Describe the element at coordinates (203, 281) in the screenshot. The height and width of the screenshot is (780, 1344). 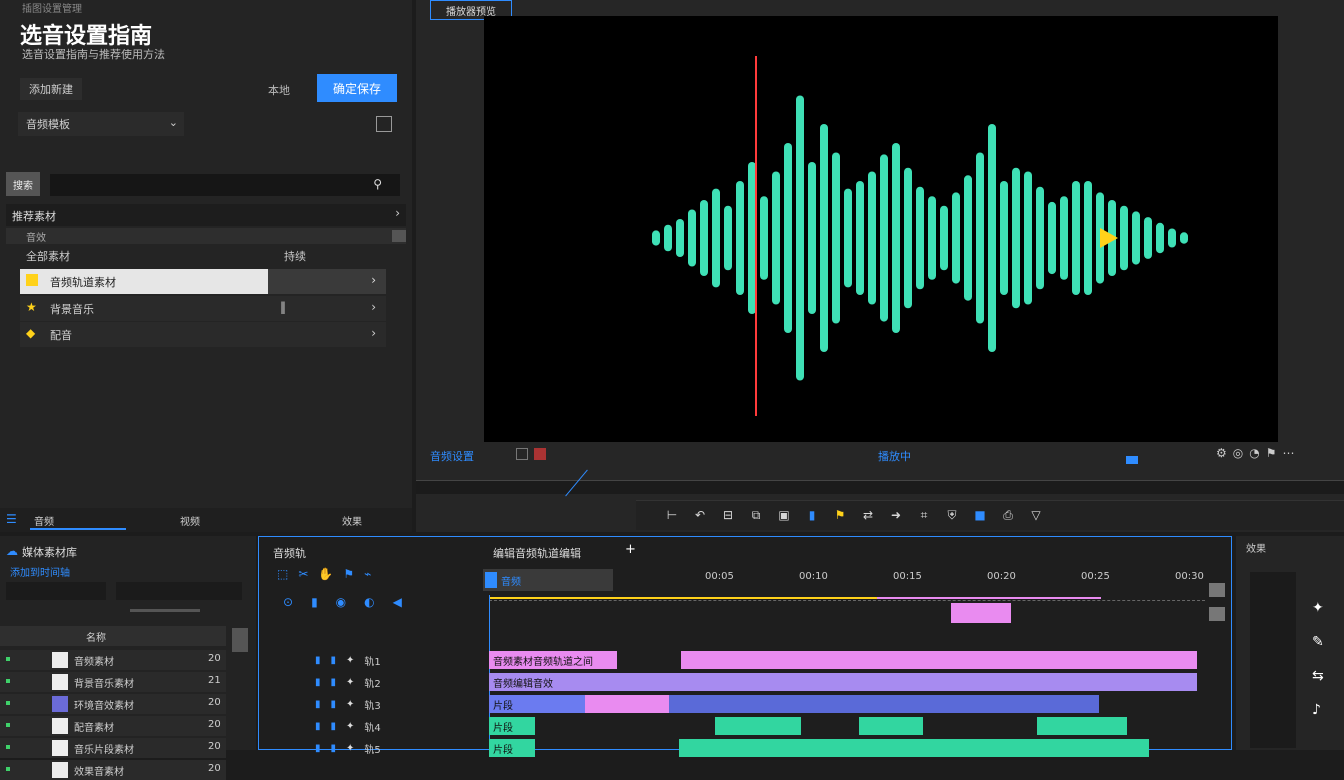
I see `list-item-selected: 音频轨道素材 ›` at that location.